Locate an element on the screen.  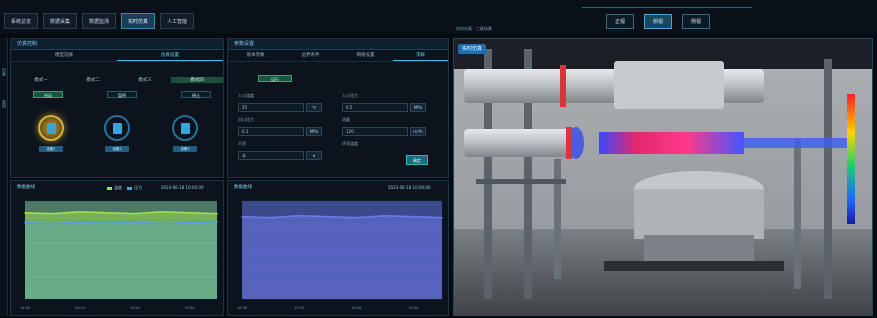
tab-acquisition: 数据采集 is located at coordinates (60, 21).